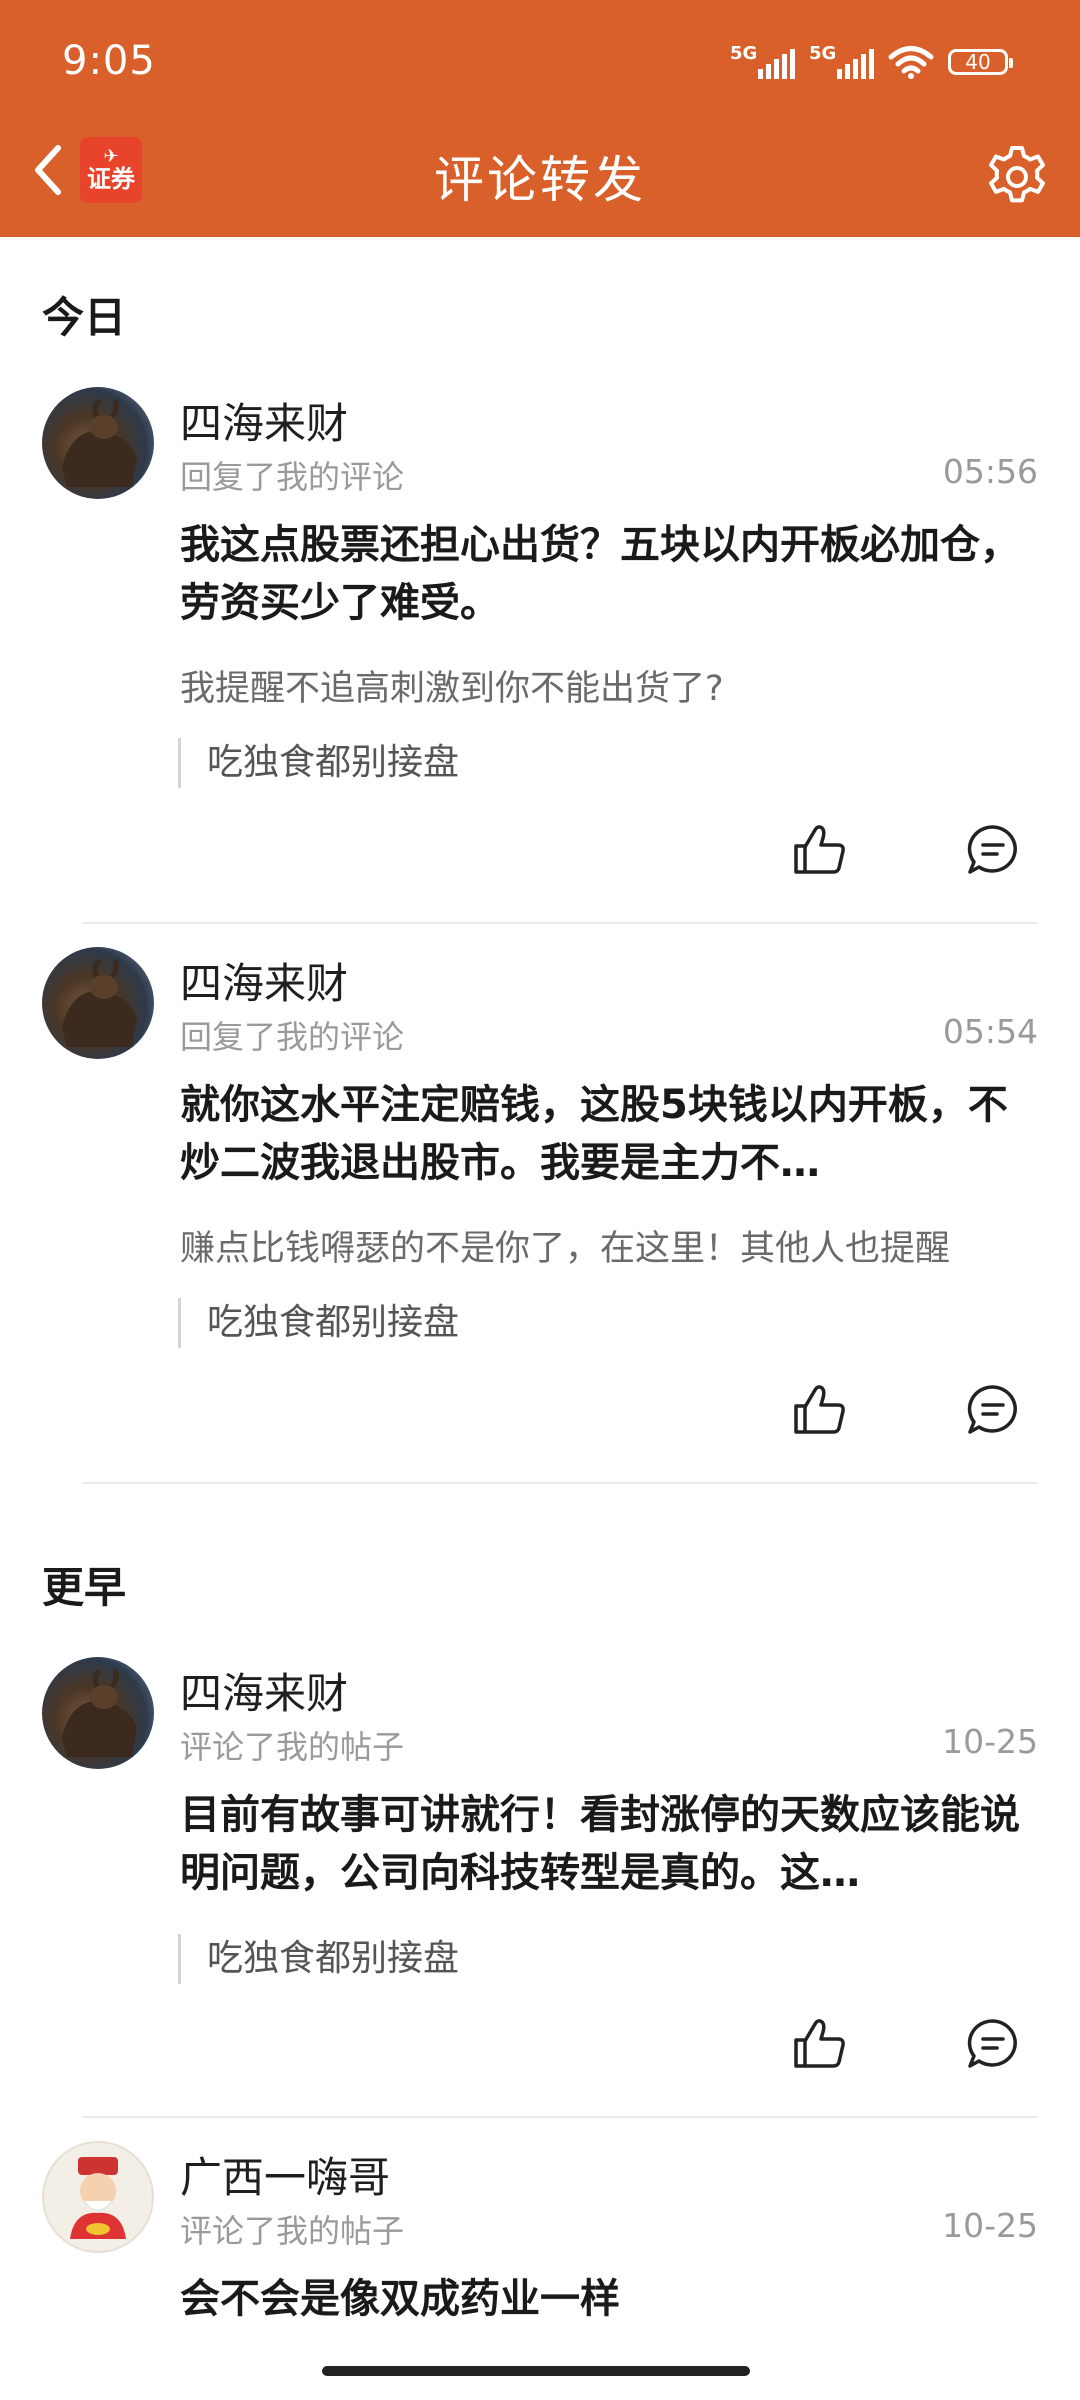  Describe the element at coordinates (841, 61) in the screenshot. I see `signal-icon-2: 5G` at that location.